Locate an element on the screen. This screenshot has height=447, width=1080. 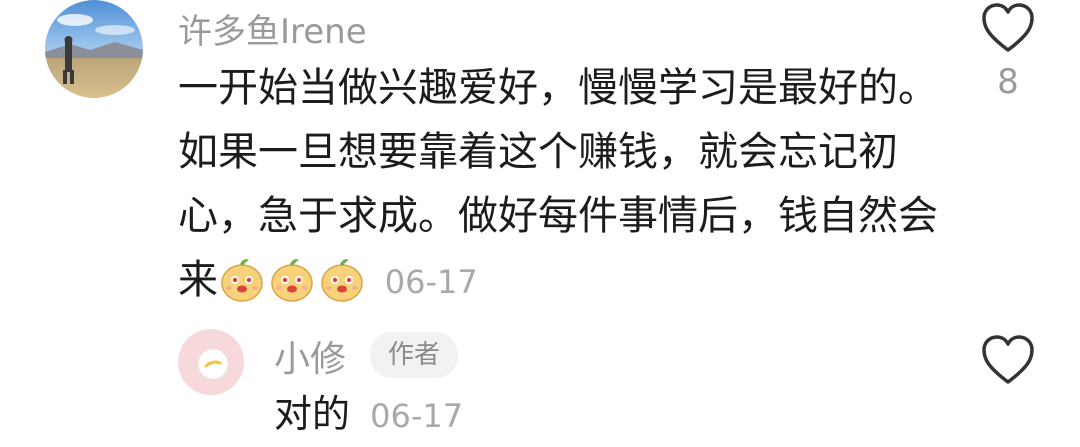
author-badge: 作者 is located at coordinates (414, 355).